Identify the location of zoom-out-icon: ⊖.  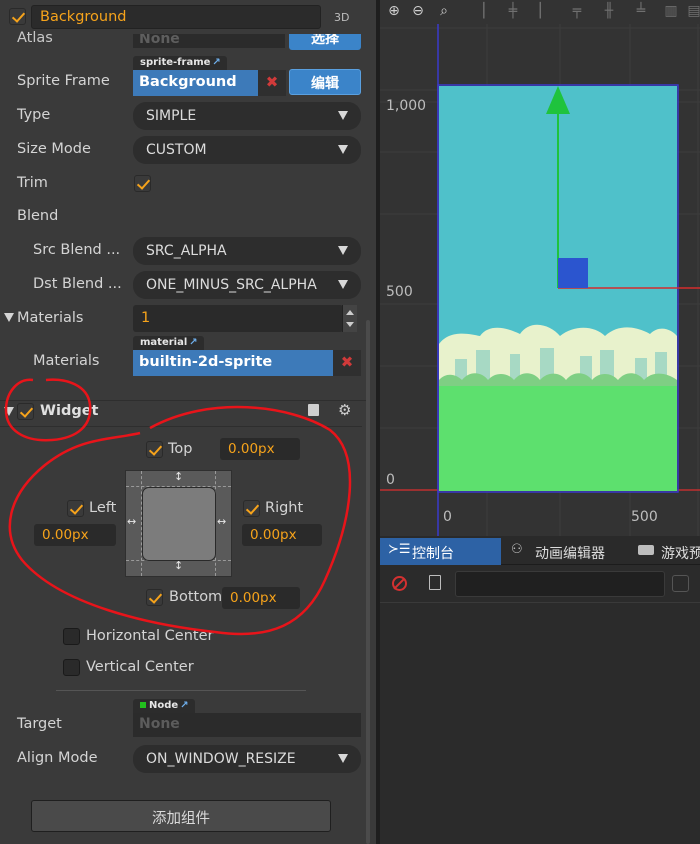
(418, 11).